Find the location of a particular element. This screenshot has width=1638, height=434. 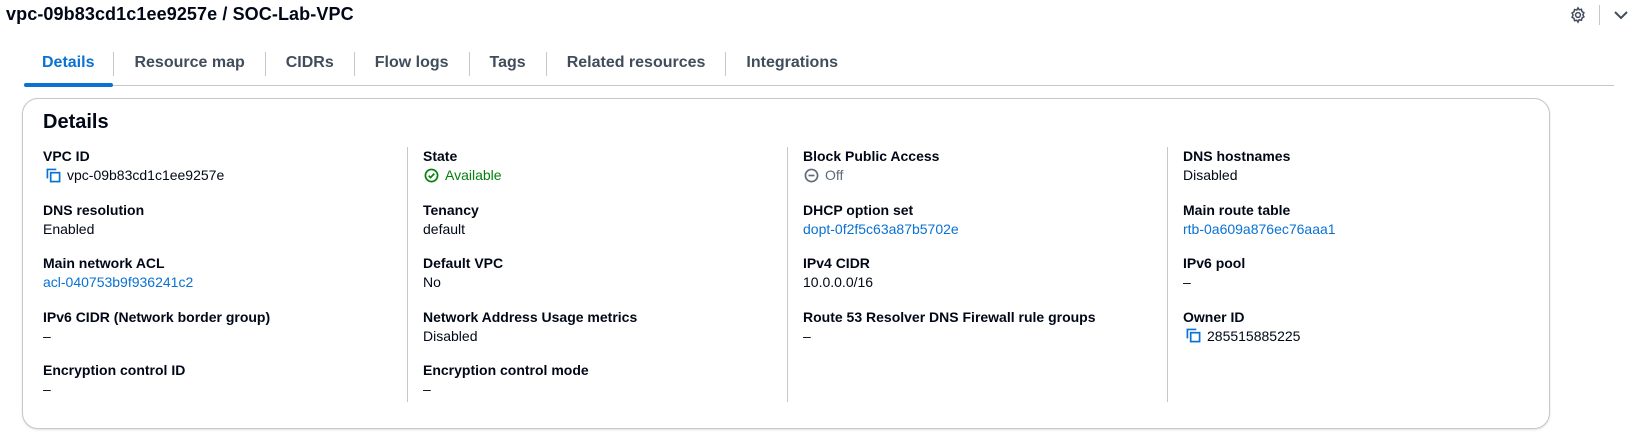

field-block-public-access: Block Public Access Off is located at coordinates (985, 174).